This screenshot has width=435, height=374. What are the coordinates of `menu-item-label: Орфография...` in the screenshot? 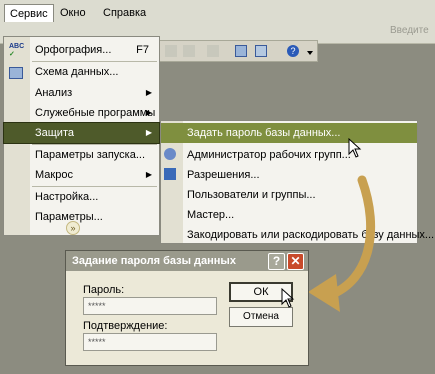 It's located at (73, 50).